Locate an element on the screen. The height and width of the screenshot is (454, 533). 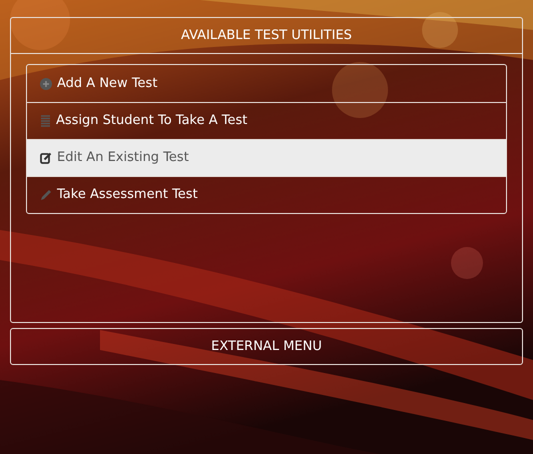
external-menu-button: EXTERNAL MENU is located at coordinates (266, 346).